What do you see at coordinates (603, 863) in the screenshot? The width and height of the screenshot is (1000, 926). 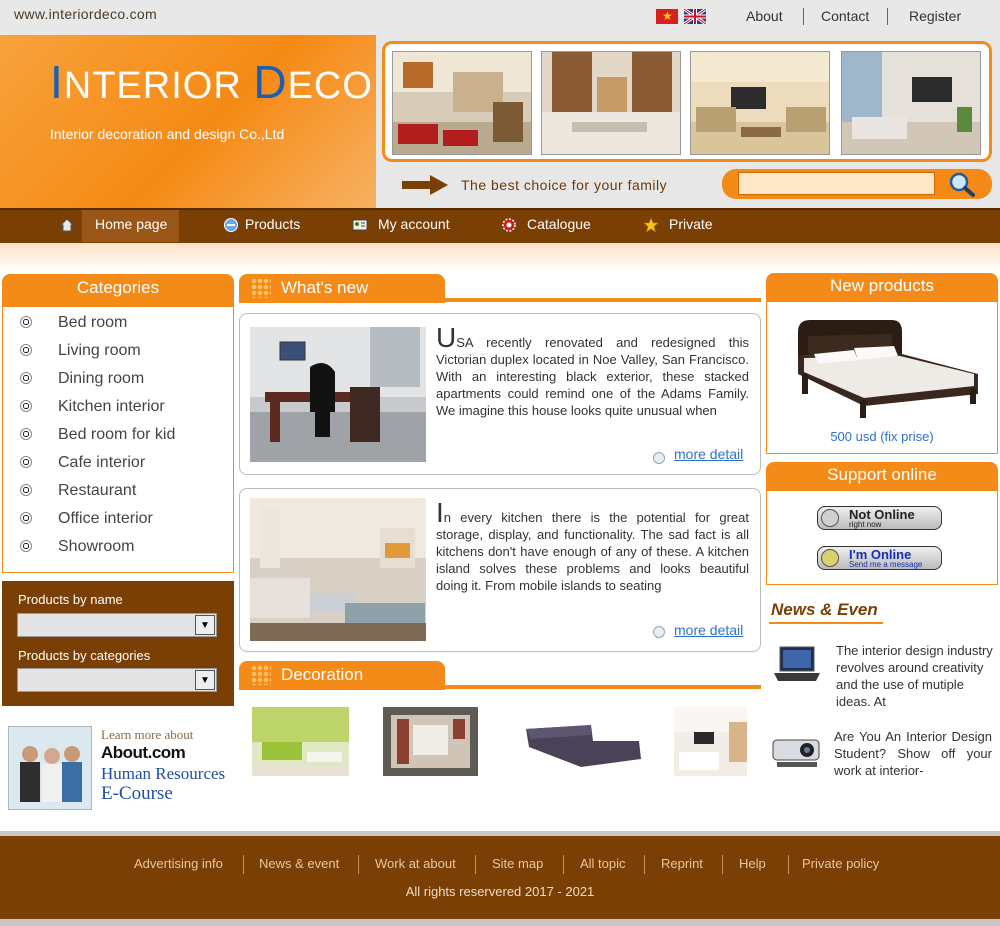 I see `footer-link-alltopic: All topic` at bounding box center [603, 863].